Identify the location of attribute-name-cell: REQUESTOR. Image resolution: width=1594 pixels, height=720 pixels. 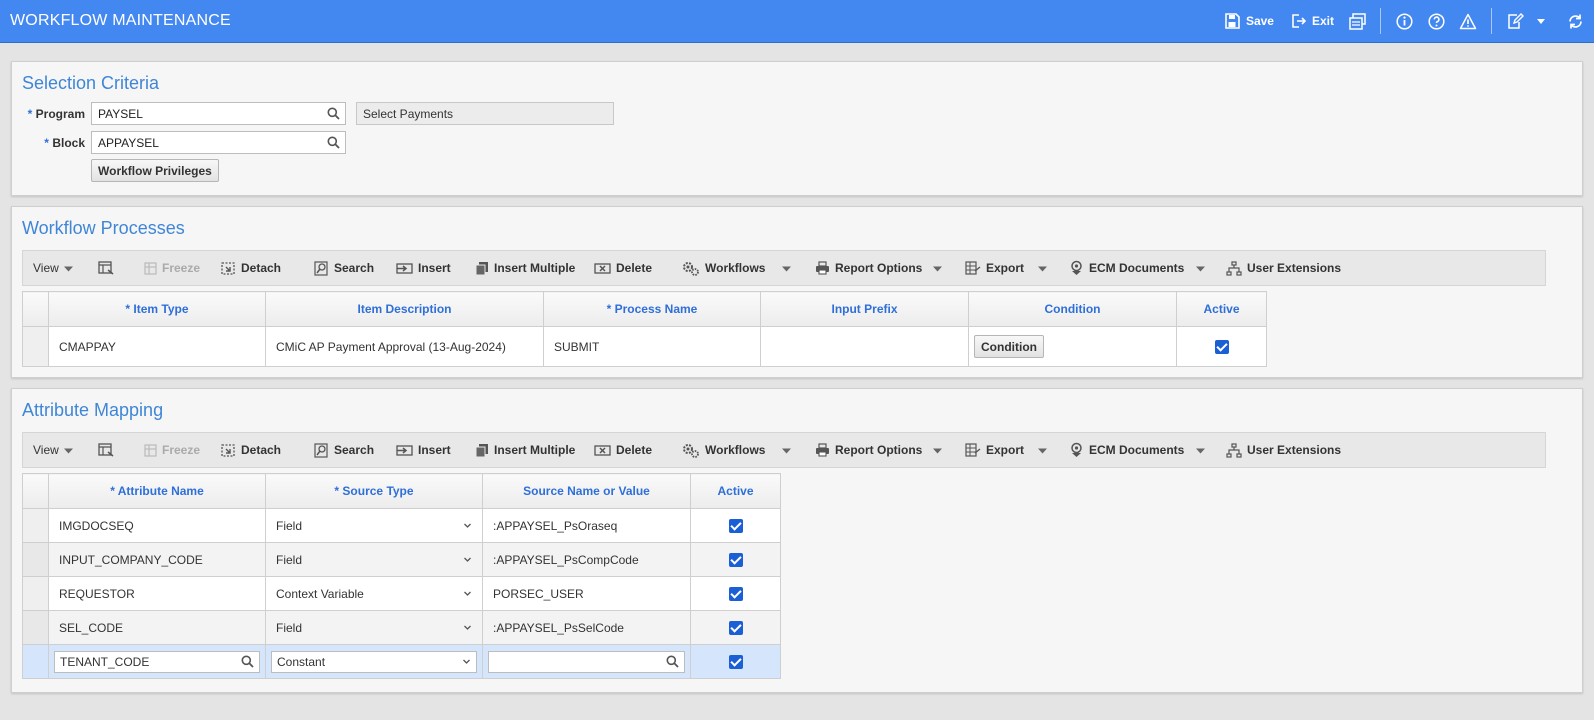
(157, 593).